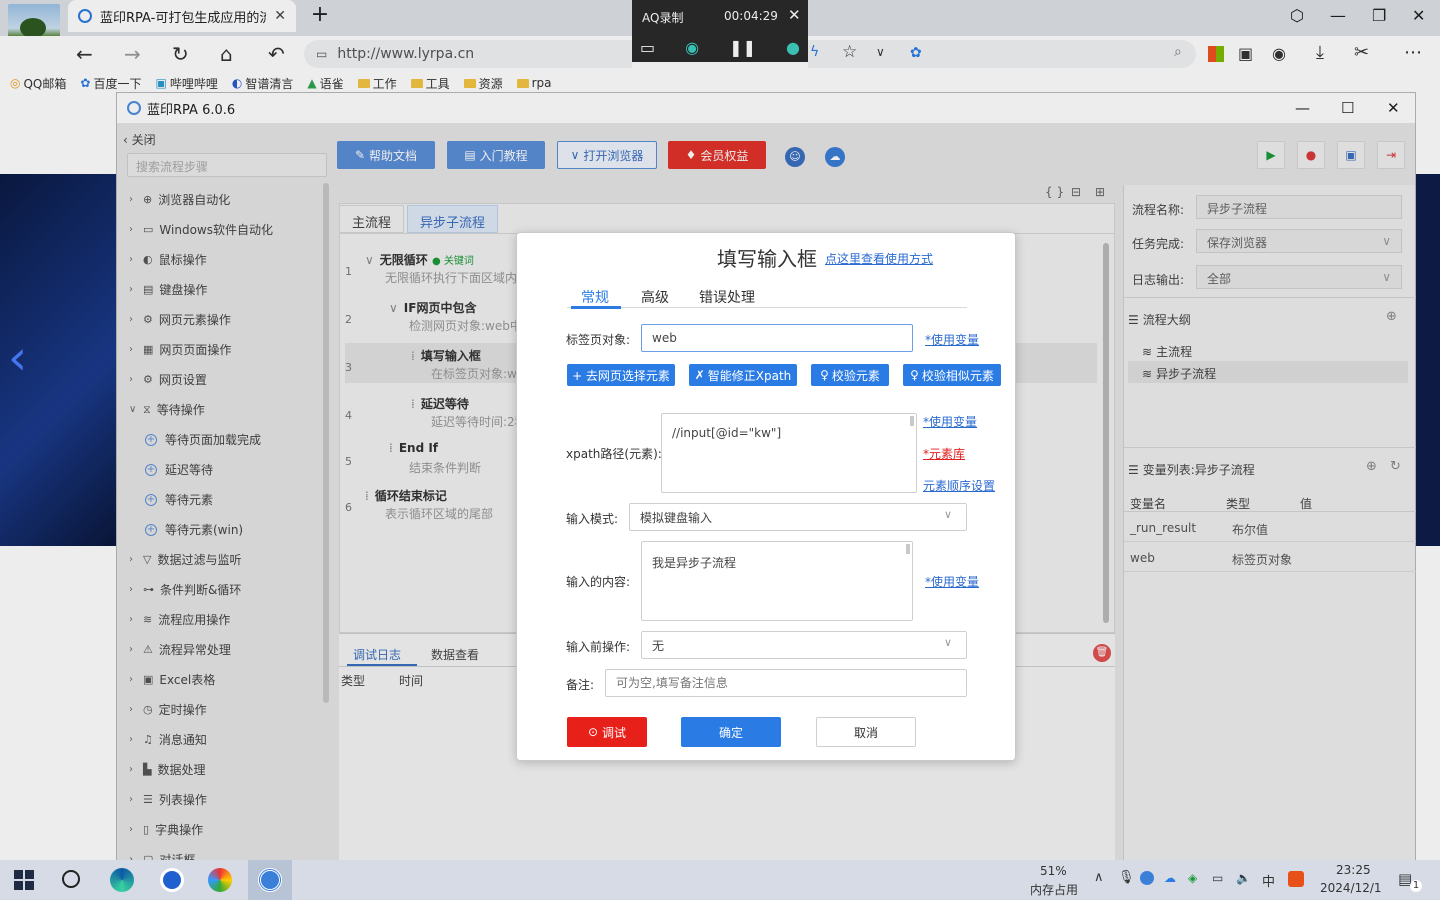  Describe the element at coordinates (1395, 466) in the screenshot. I see `refresh-icon: ↻` at that location.